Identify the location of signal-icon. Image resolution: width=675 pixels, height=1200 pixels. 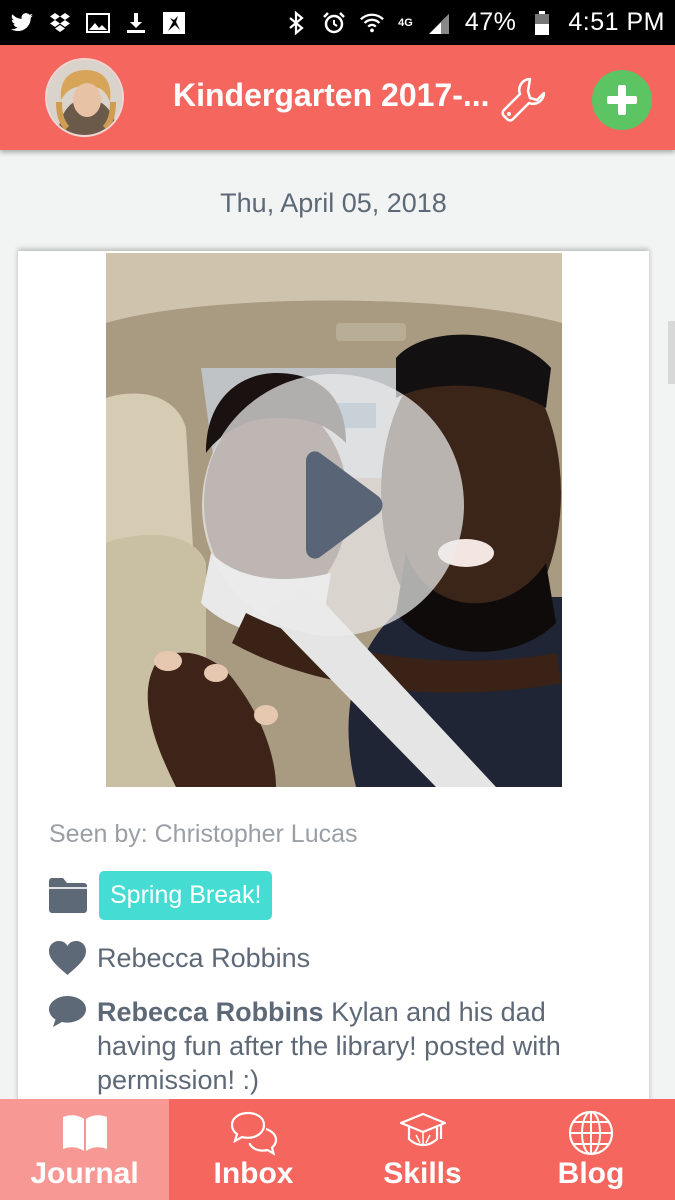
(439, 23).